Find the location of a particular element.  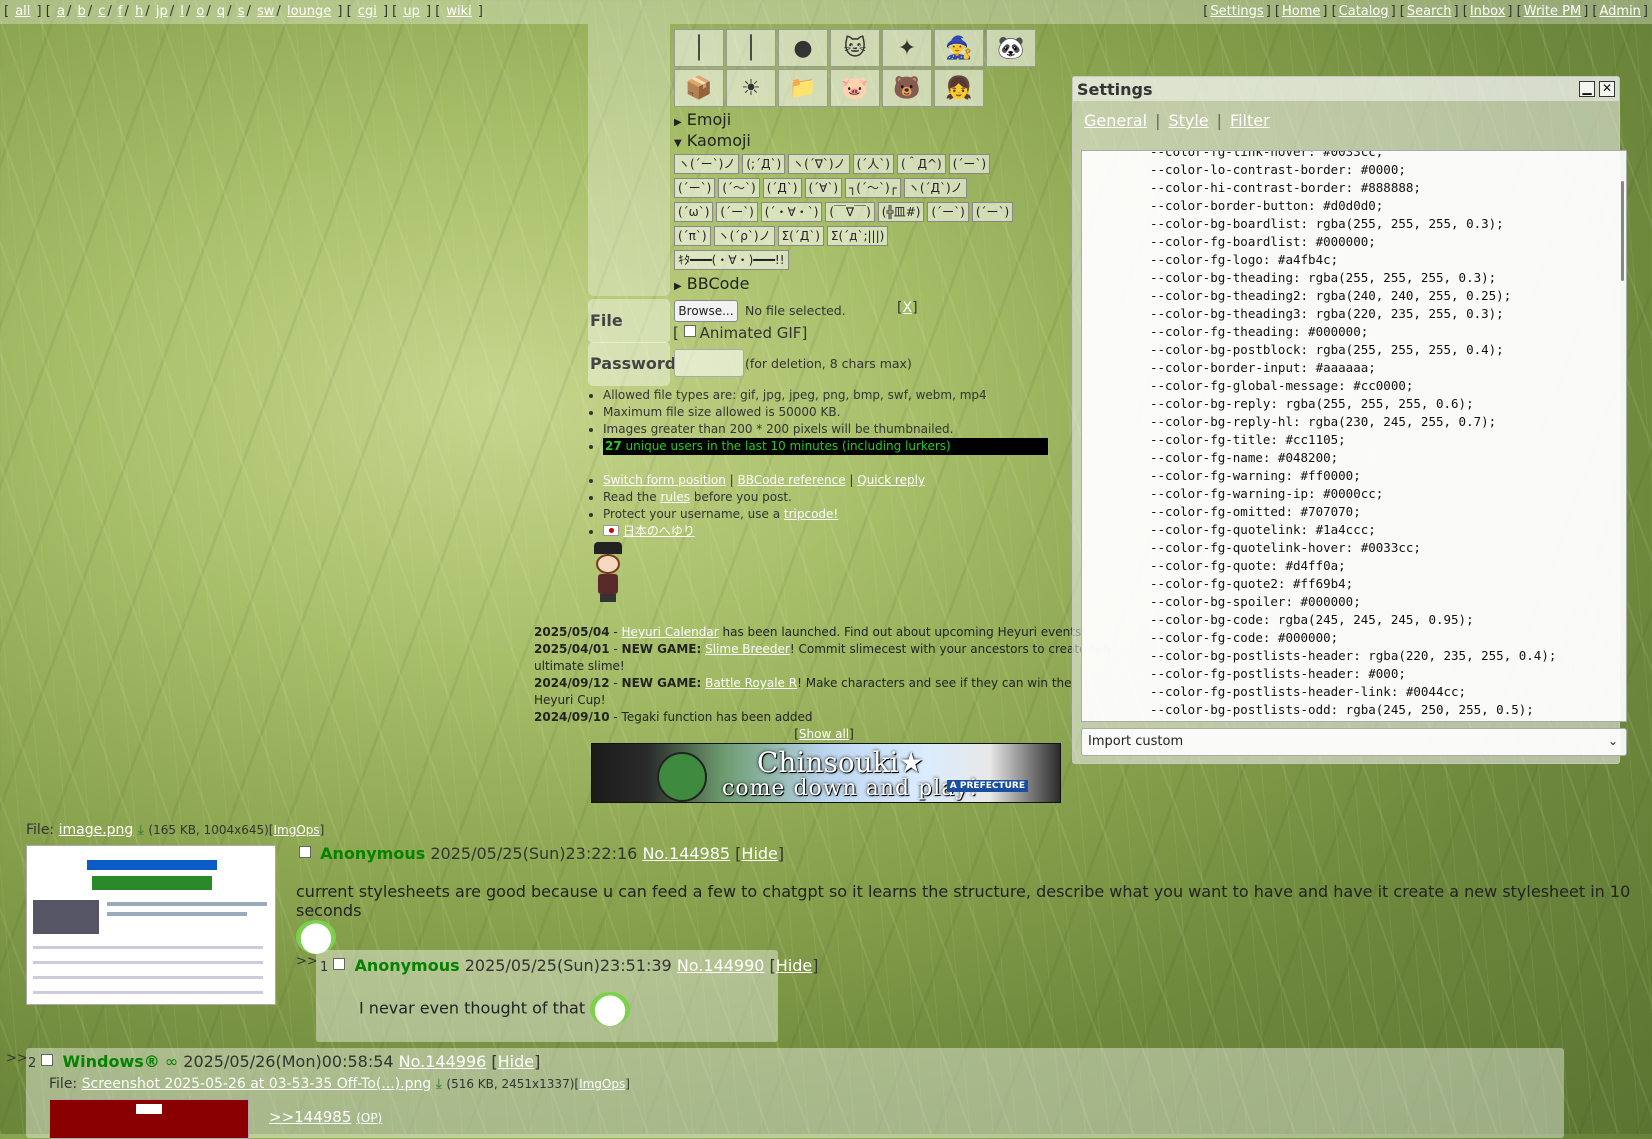

reply-2-delete-checkbox is located at coordinates (47, 1060).